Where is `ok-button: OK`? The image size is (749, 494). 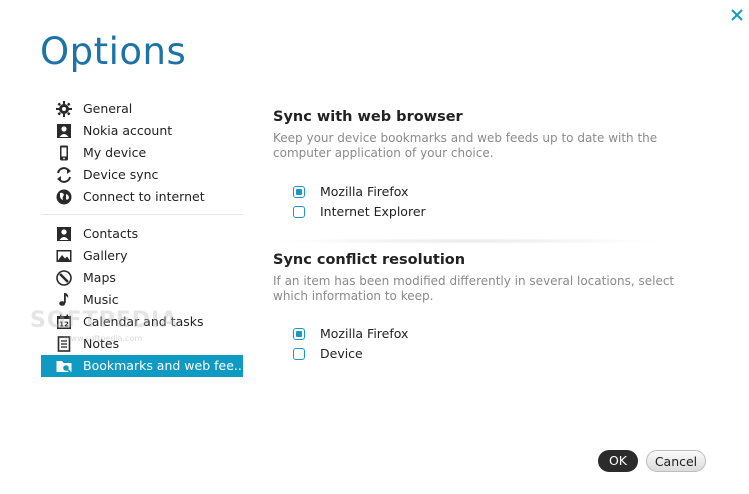 ok-button: OK is located at coordinates (618, 461).